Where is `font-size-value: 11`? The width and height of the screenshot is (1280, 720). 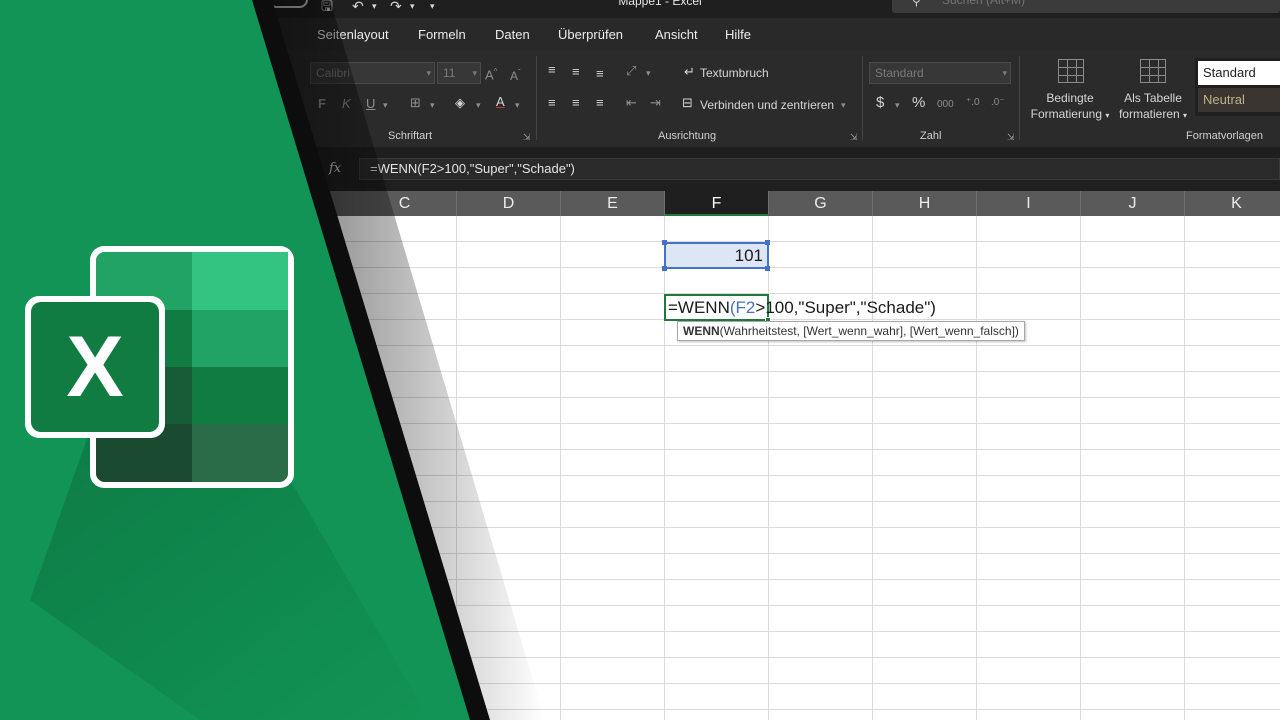 font-size-value: 11 is located at coordinates (449, 73).